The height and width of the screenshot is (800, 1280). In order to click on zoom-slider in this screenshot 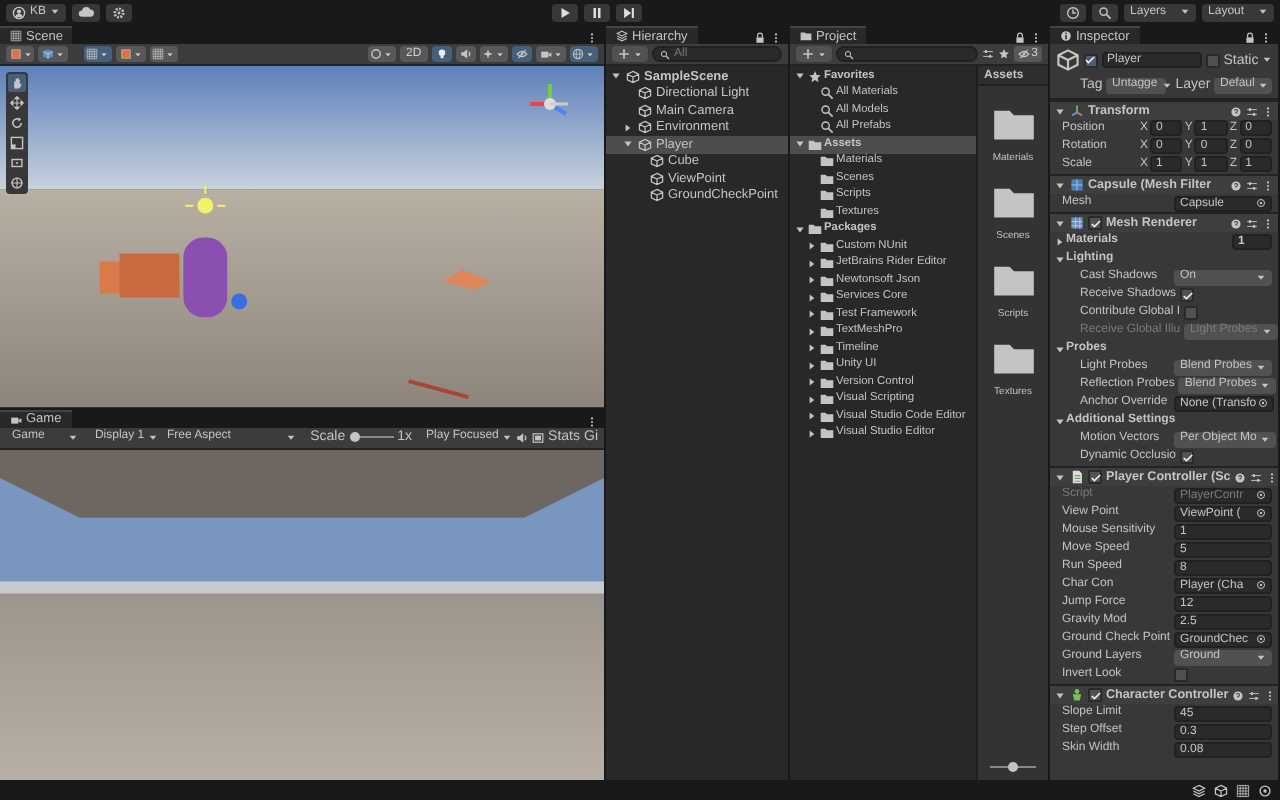, I will do `click(1013, 766)`.